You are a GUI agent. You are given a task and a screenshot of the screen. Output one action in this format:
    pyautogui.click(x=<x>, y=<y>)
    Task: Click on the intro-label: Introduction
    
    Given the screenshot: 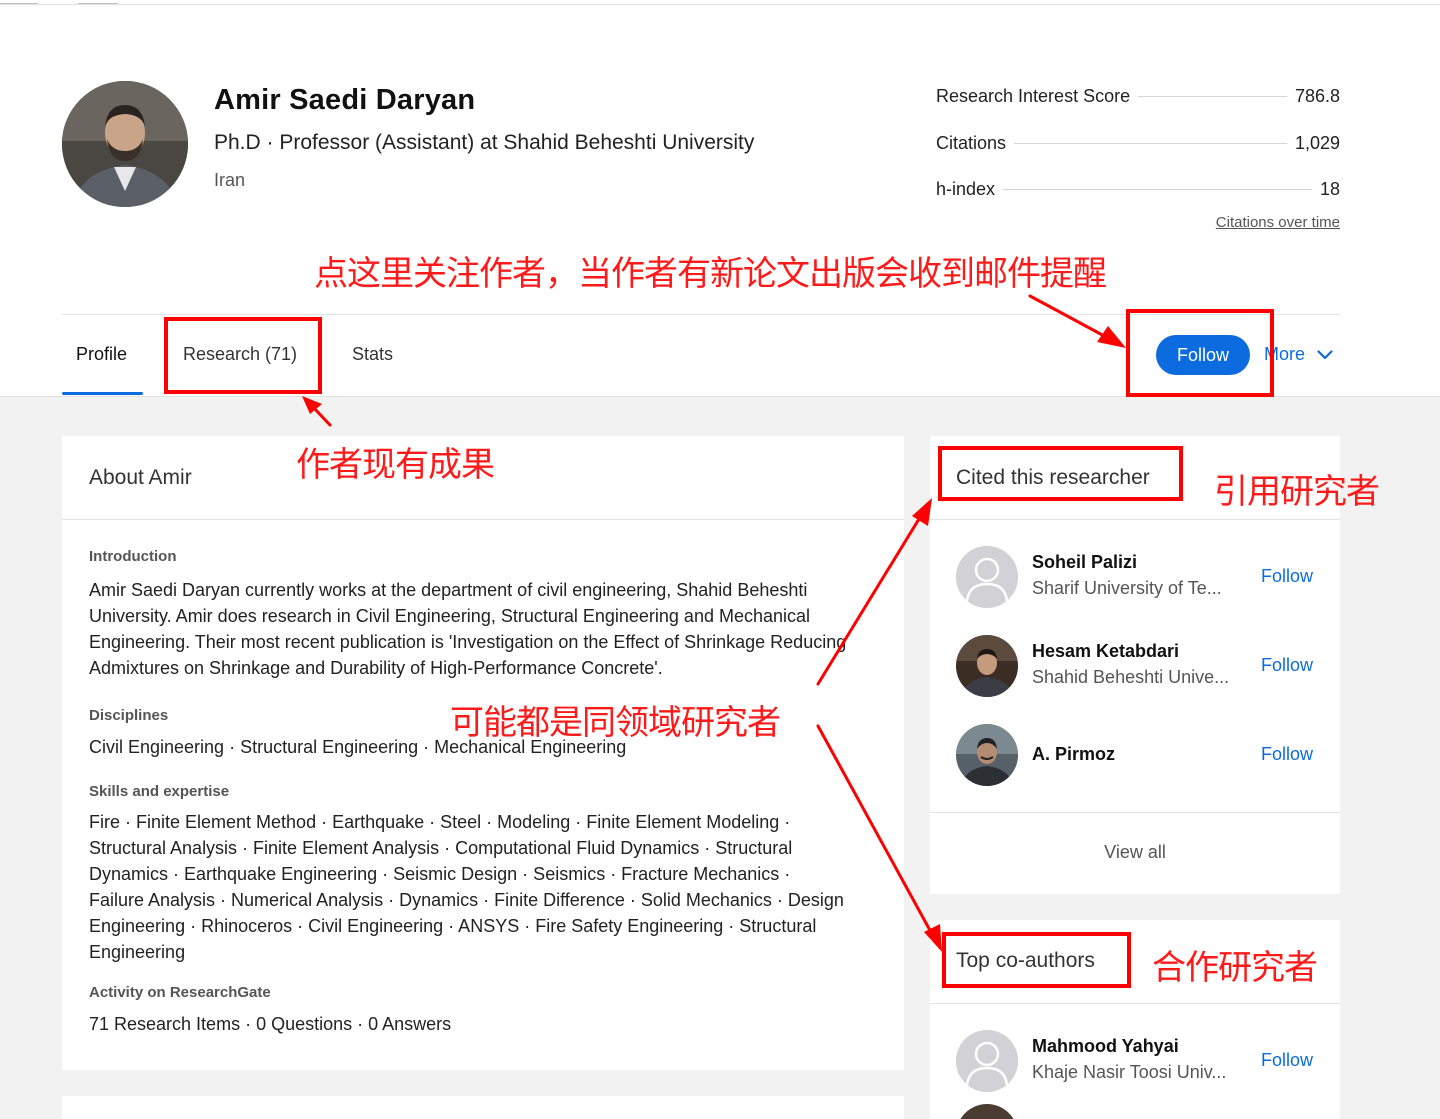 What is the action you would take?
    pyautogui.click(x=133, y=556)
    